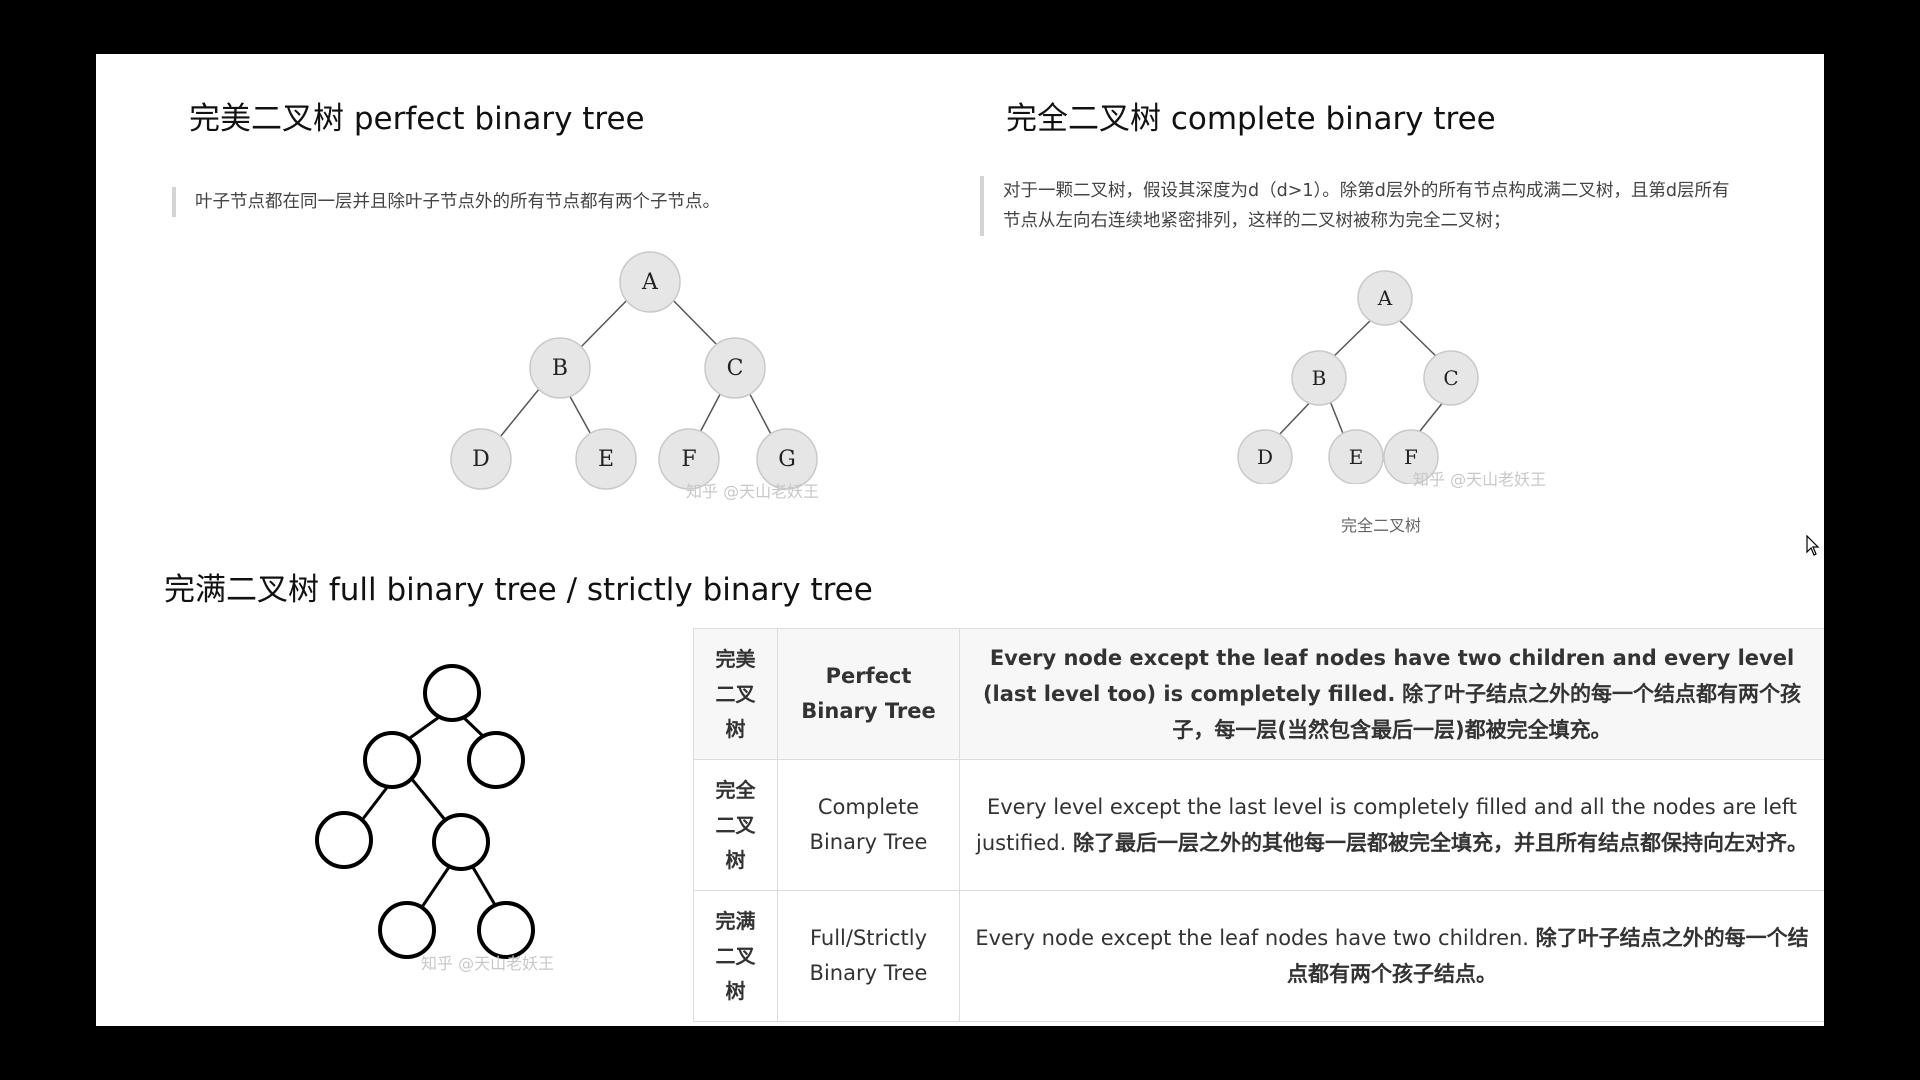  I want to click on full-node-inner-left, so click(407, 930).